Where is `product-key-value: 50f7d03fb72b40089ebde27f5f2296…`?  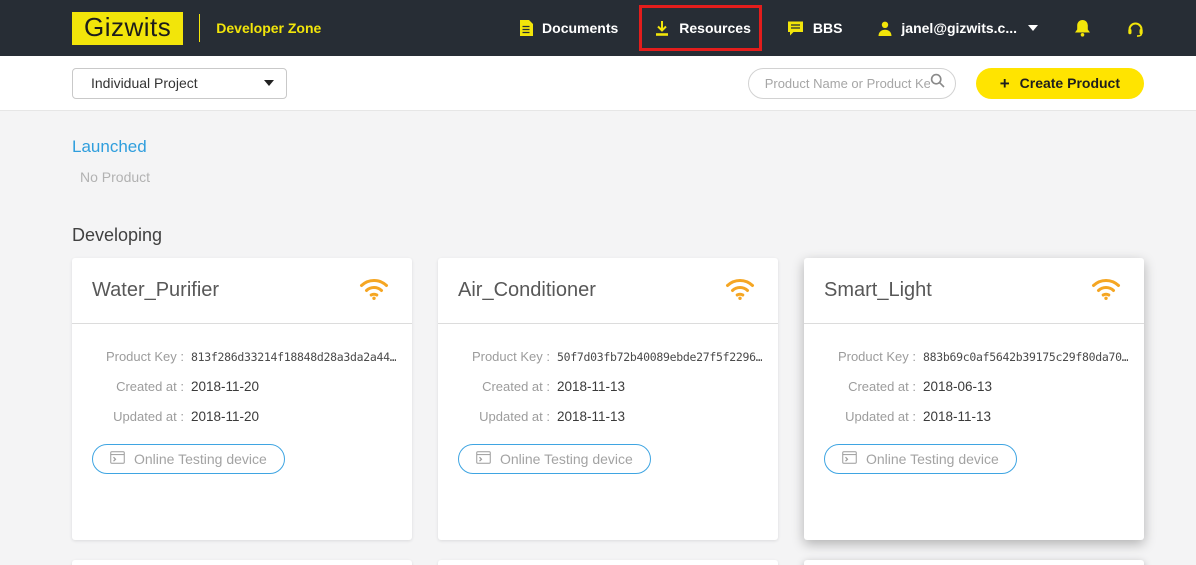 product-key-value: 50f7d03fb72b40089ebde27f5f2296… is located at coordinates (659, 357).